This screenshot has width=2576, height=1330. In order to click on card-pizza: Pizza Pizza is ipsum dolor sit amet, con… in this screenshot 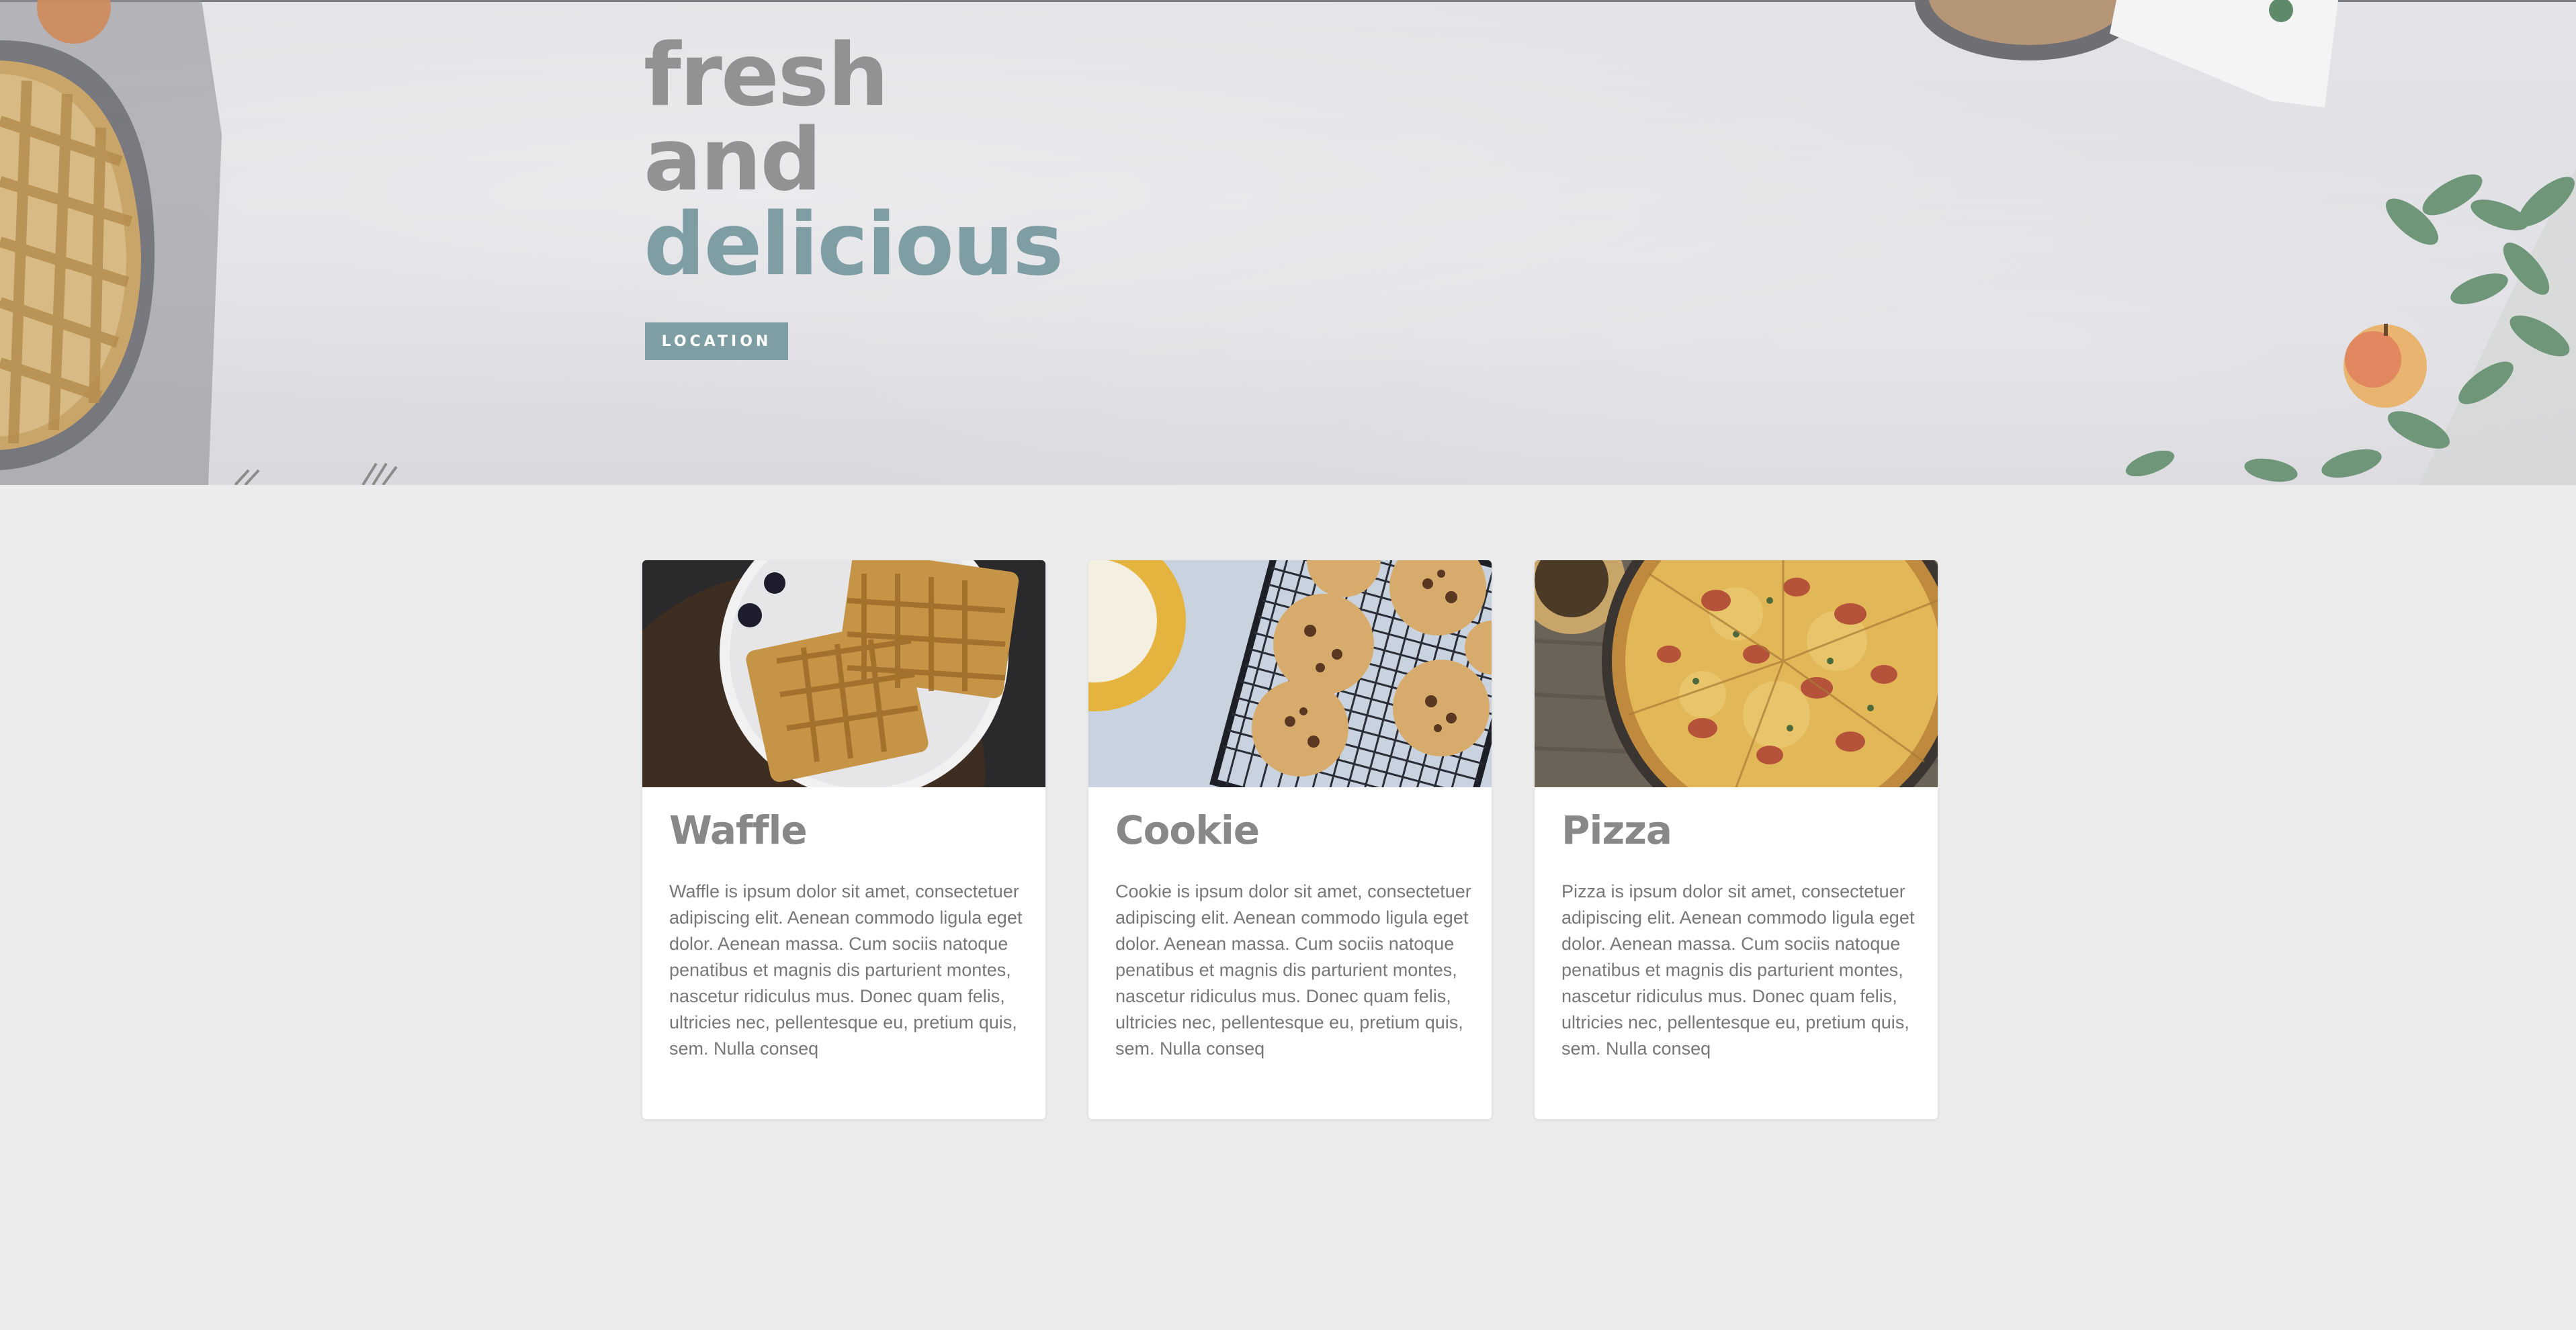, I will do `click(1736, 839)`.